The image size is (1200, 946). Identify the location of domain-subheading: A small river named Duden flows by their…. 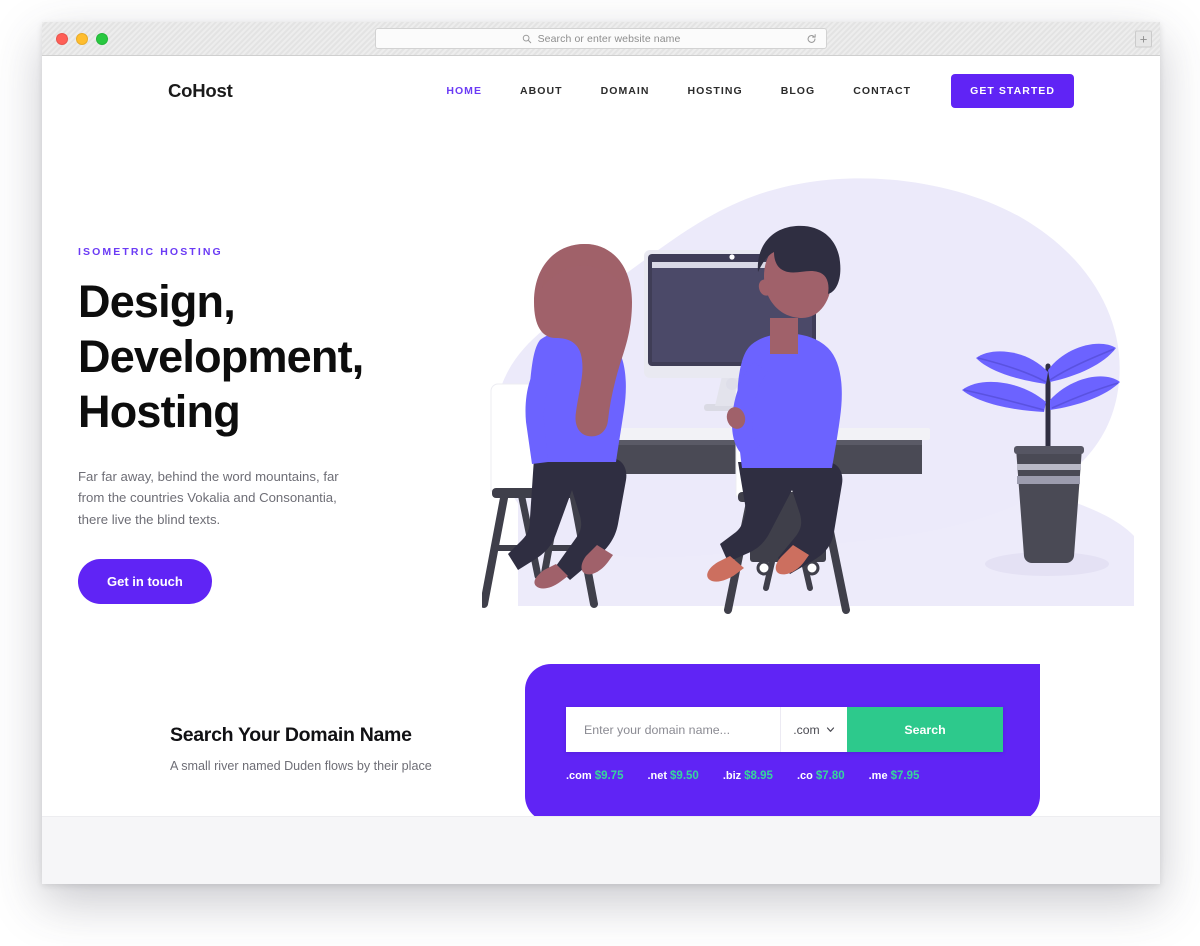
(301, 766).